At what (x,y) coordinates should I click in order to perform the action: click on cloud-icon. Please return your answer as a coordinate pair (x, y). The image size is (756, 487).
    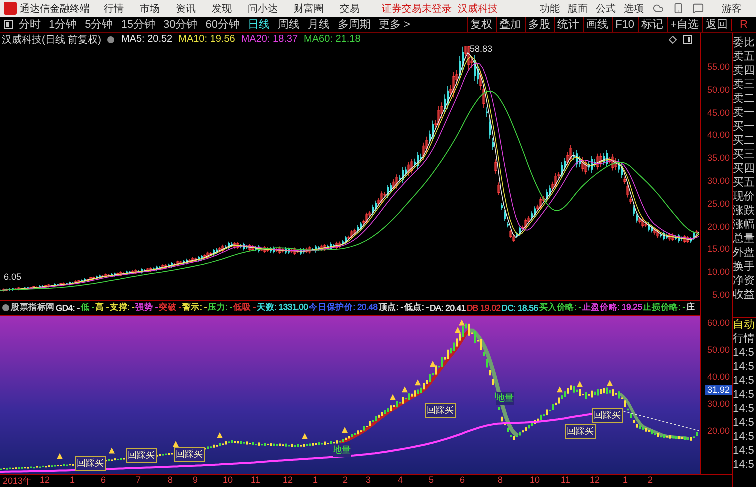
    Looking at the image, I should click on (658, 8).